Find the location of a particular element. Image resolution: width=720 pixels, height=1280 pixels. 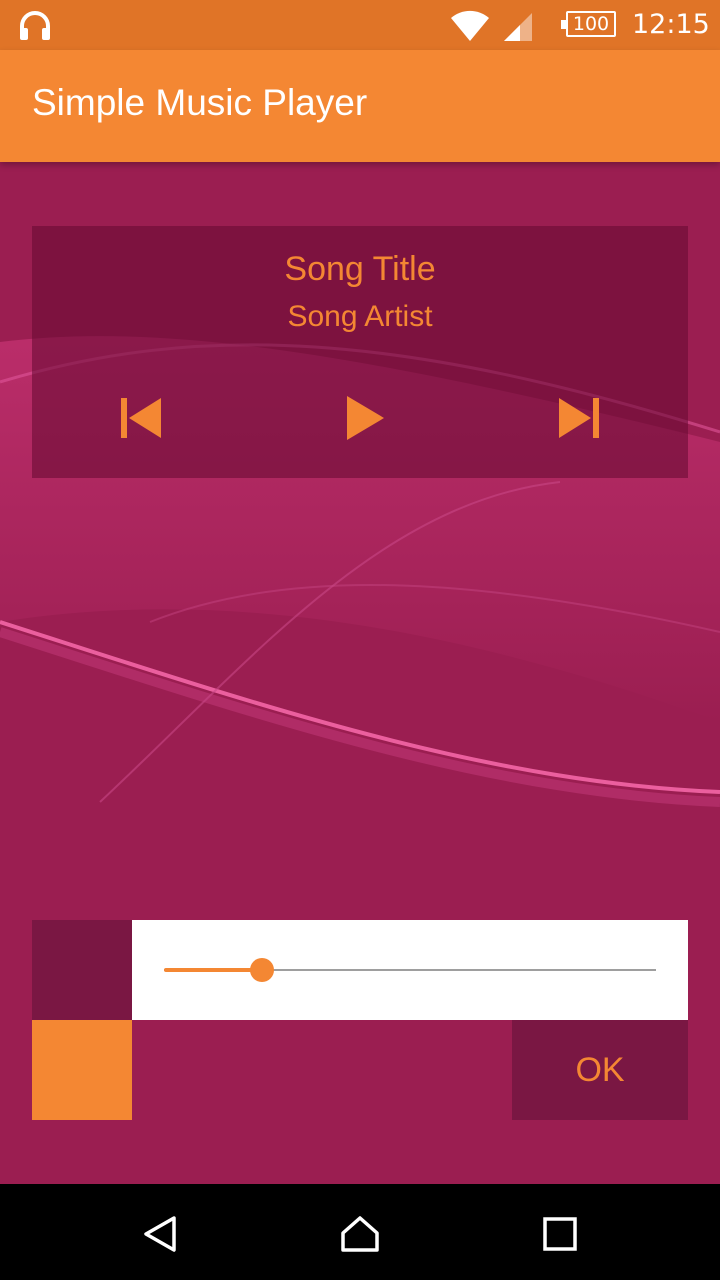

home-icon is located at coordinates (360, 1234).